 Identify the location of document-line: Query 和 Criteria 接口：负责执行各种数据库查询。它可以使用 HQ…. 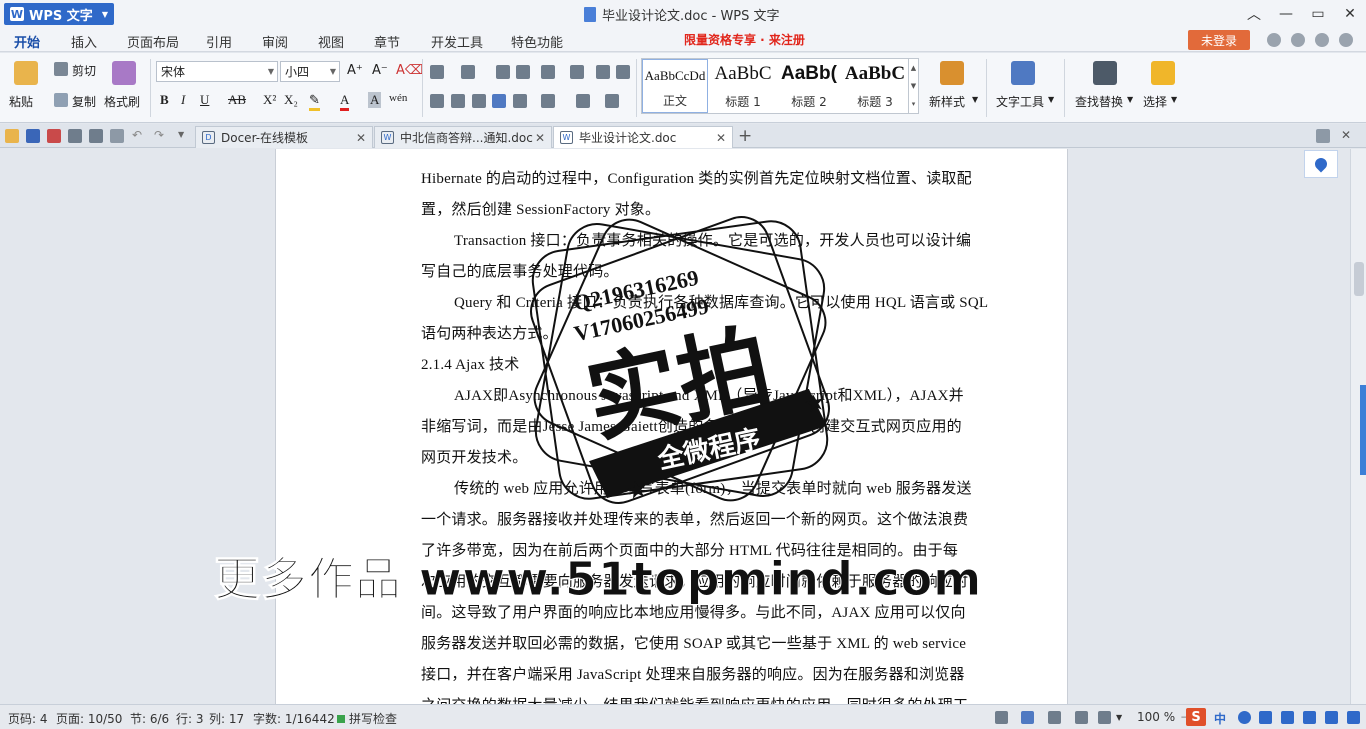
(740, 301).